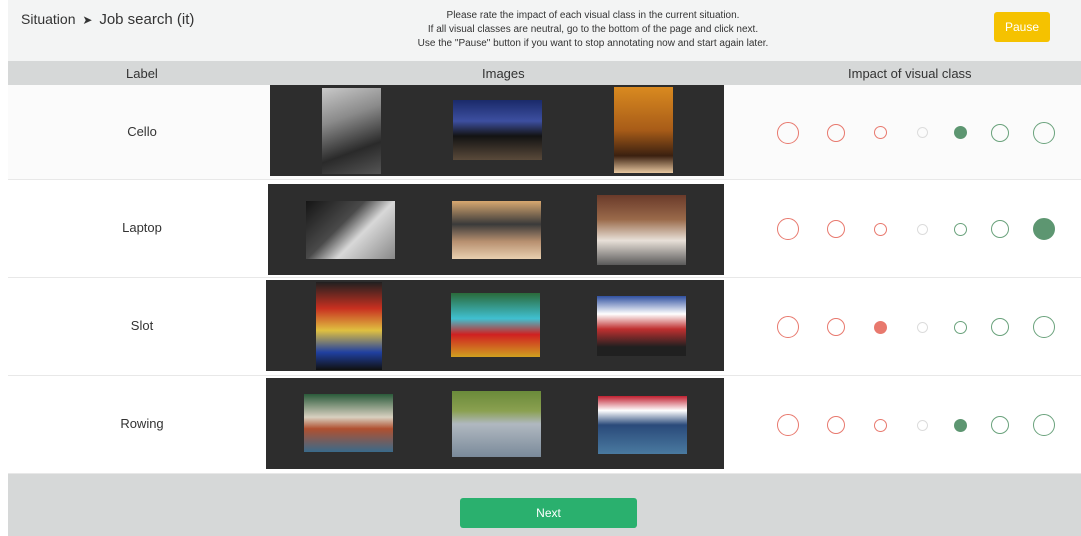 The height and width of the screenshot is (536, 1081). I want to click on slot-machine-photo, so click(349, 326).